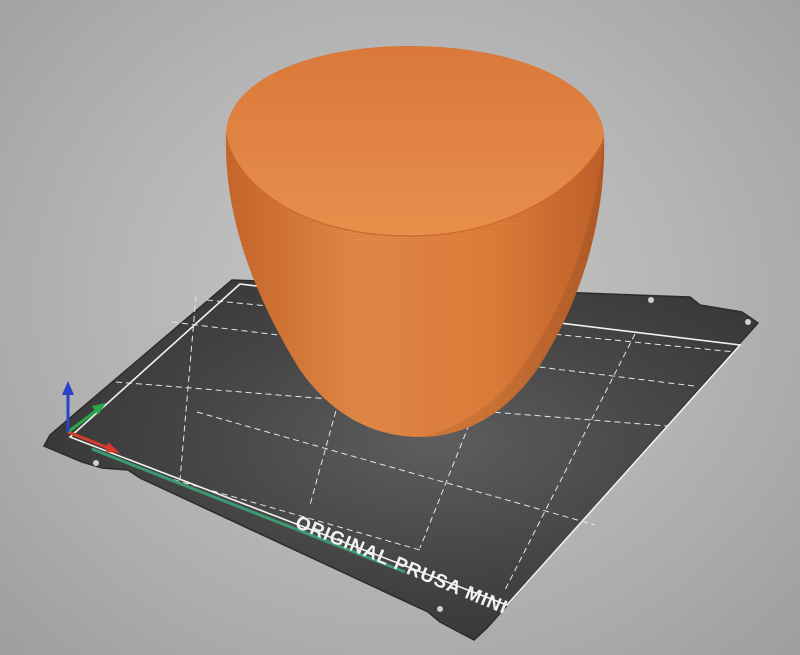 This screenshot has height=655, width=800. Describe the element at coordinates (68, 388) in the screenshot. I see `z-axis-arrow` at that location.